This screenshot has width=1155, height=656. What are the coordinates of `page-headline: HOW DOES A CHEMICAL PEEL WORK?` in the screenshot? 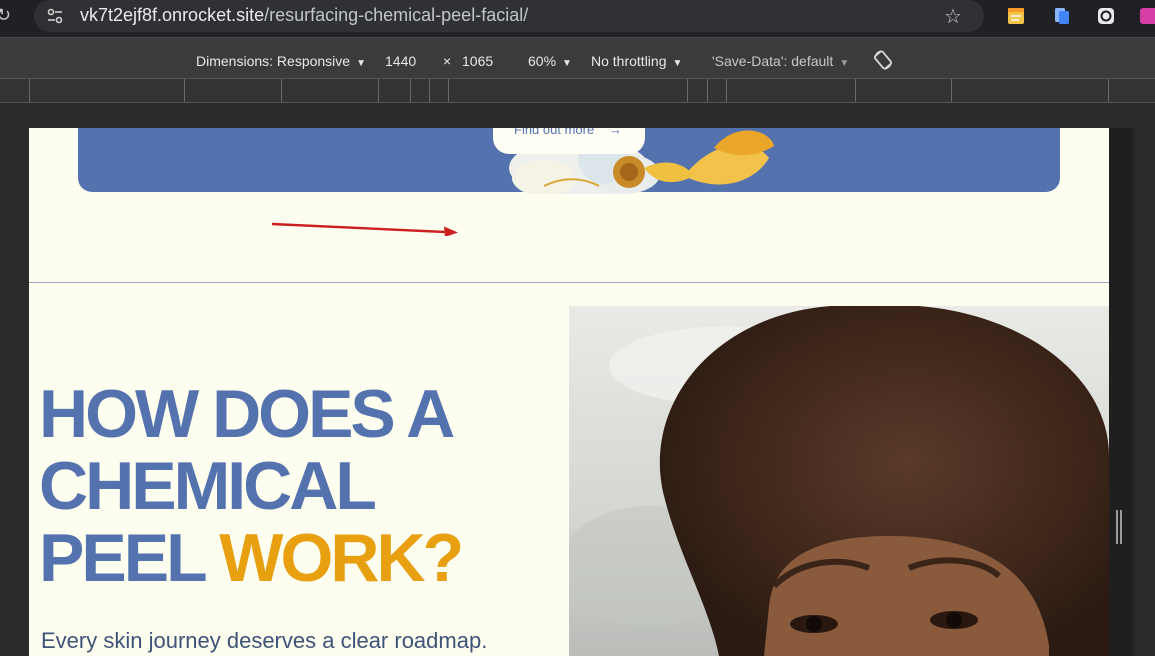 It's located at (299, 486).